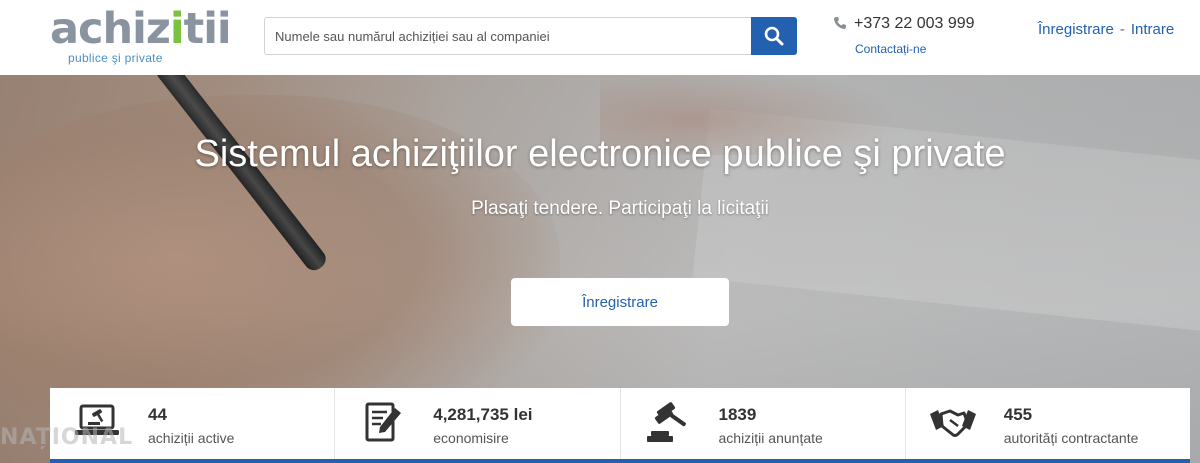  I want to click on document-edit-icon, so click(383, 422).